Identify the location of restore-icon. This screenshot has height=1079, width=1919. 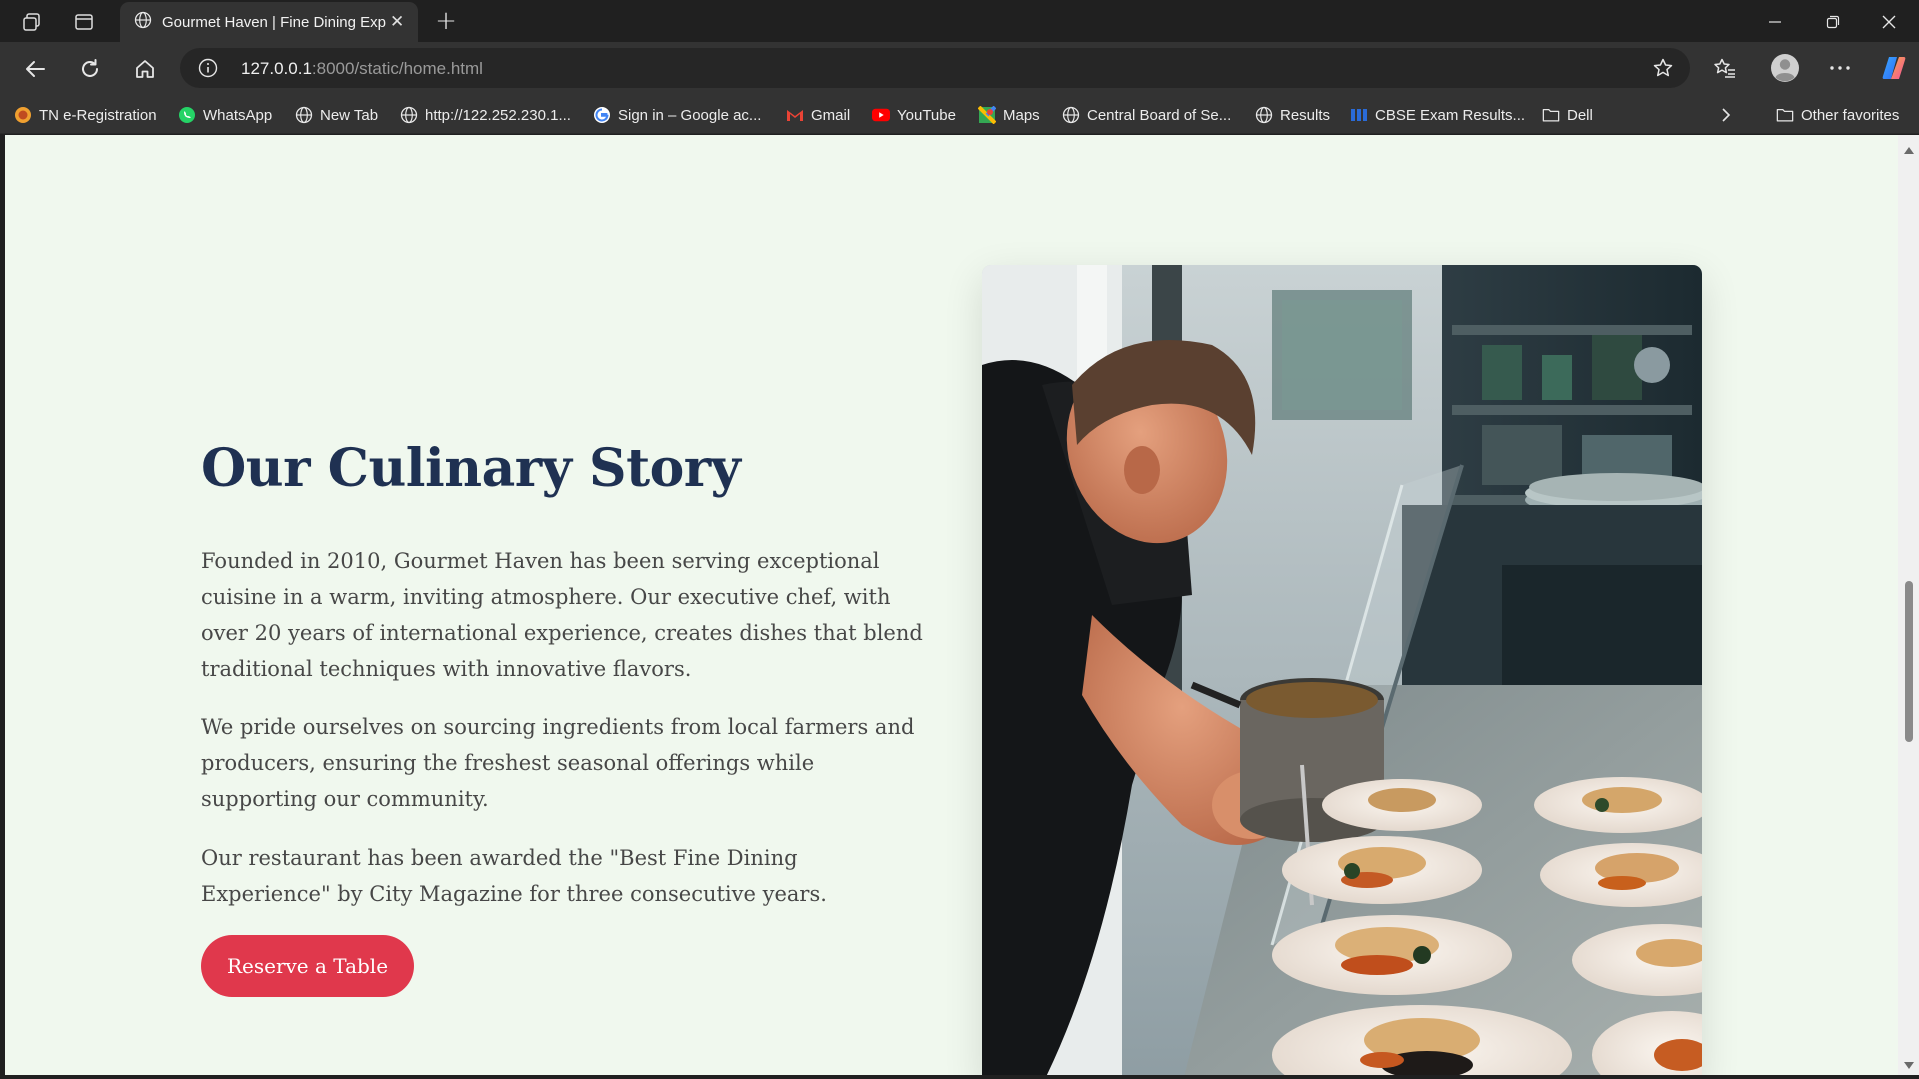
(1833, 22).